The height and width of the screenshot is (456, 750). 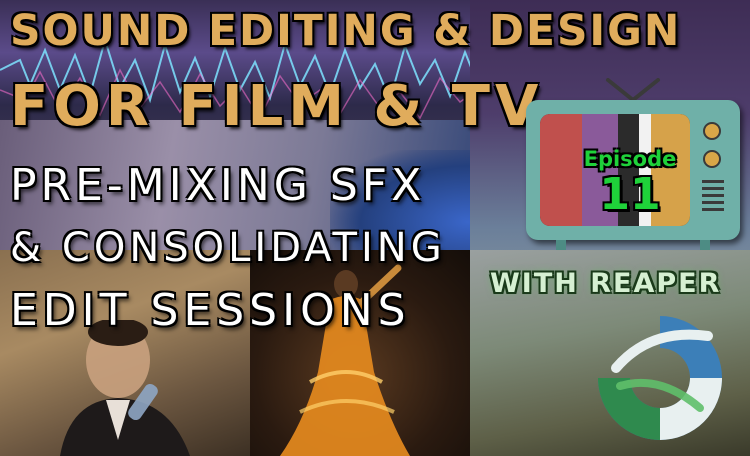 I want to click on tv-screen: Episode 11, so click(x=615, y=170).